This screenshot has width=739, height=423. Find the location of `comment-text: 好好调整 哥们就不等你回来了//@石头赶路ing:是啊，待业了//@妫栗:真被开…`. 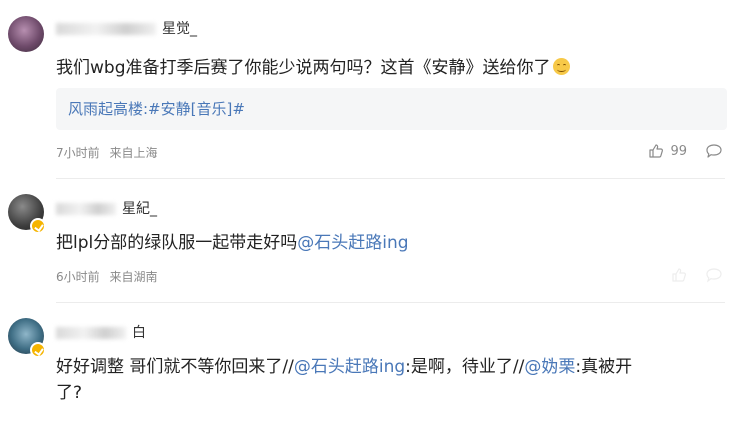

comment-text: 好好调整 哥们就不等你回来了//@石头赶路ing:是啊，待业了//@妫栗:真被开… is located at coordinates (390, 380).